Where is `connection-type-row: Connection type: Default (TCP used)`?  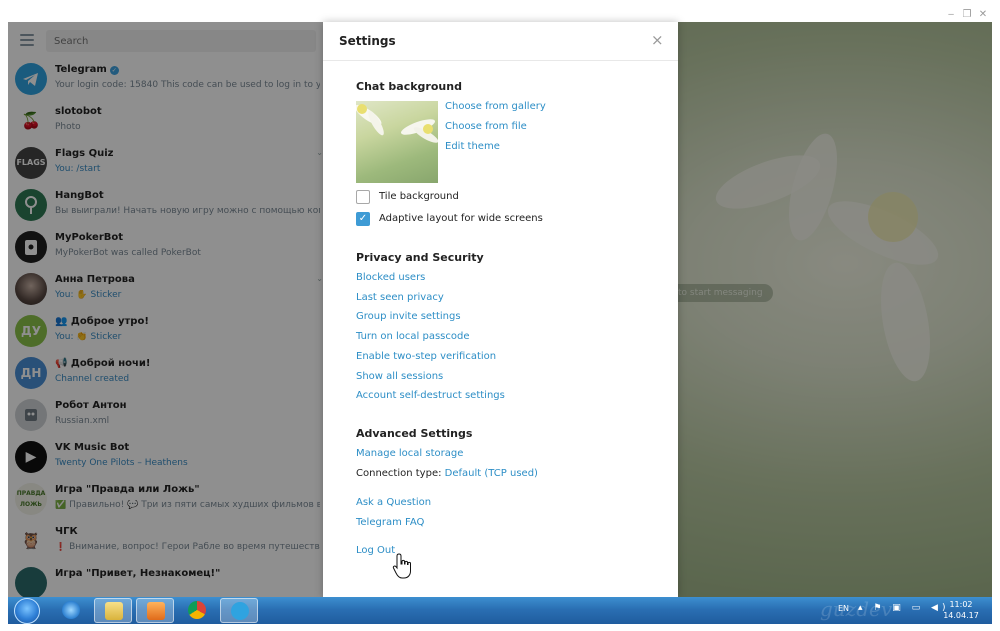
connection-type-row: Connection type: Default (TCP used) is located at coordinates (447, 473).